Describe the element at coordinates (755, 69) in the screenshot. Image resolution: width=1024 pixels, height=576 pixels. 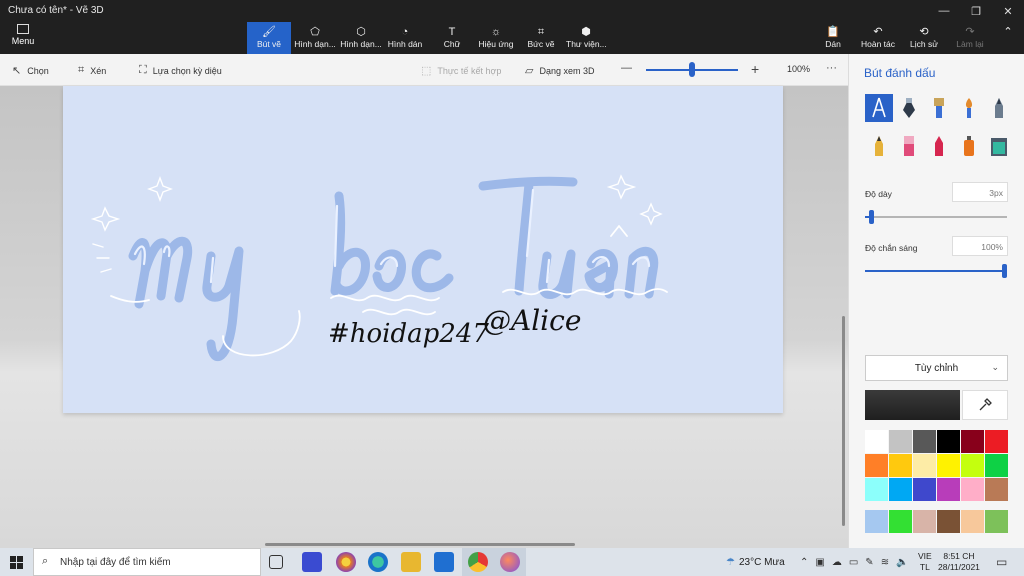
I see `zoom-in-button: +` at that location.